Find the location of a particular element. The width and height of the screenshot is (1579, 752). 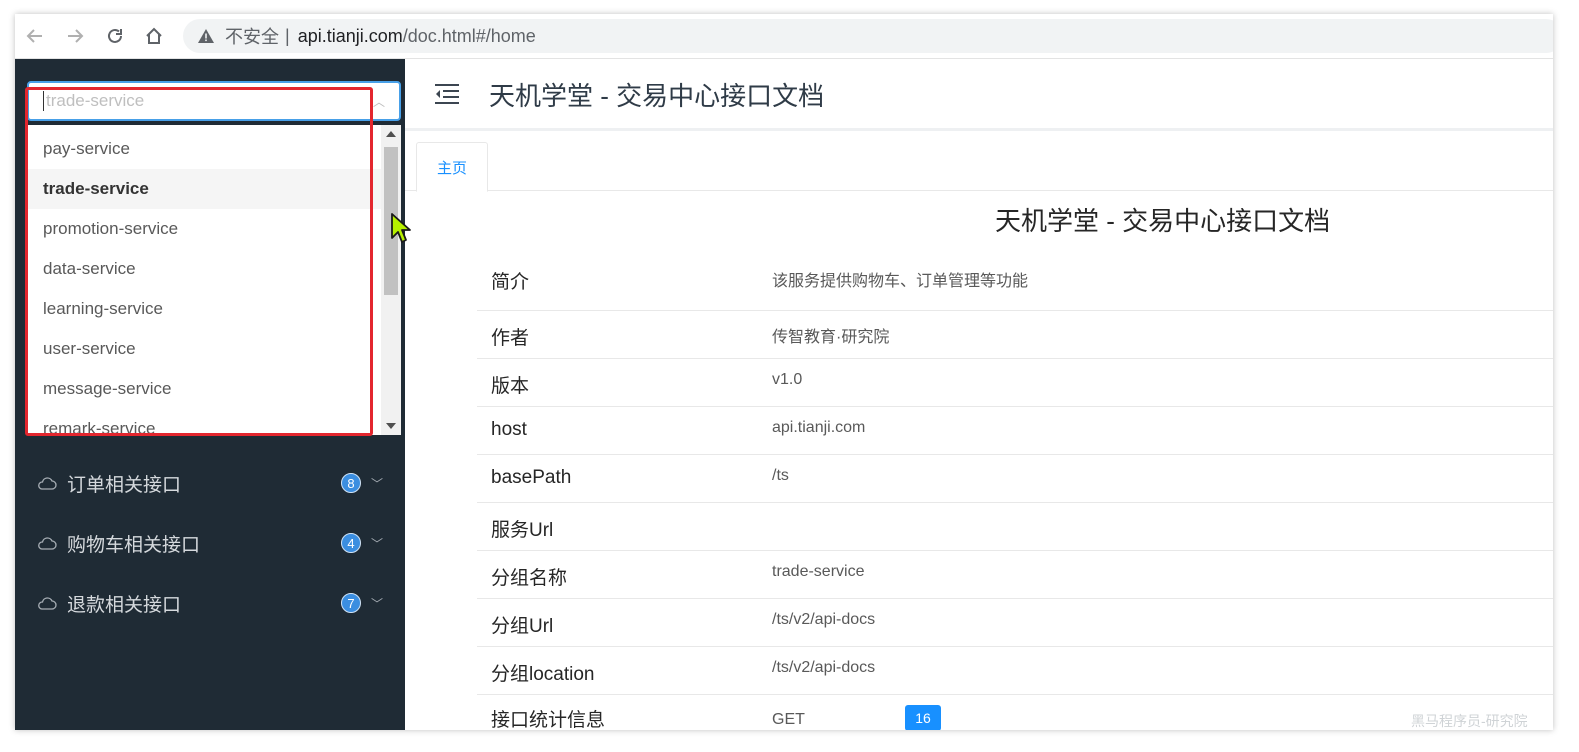

dropdown-option-selected: trade-service is located at coordinates (204, 189).